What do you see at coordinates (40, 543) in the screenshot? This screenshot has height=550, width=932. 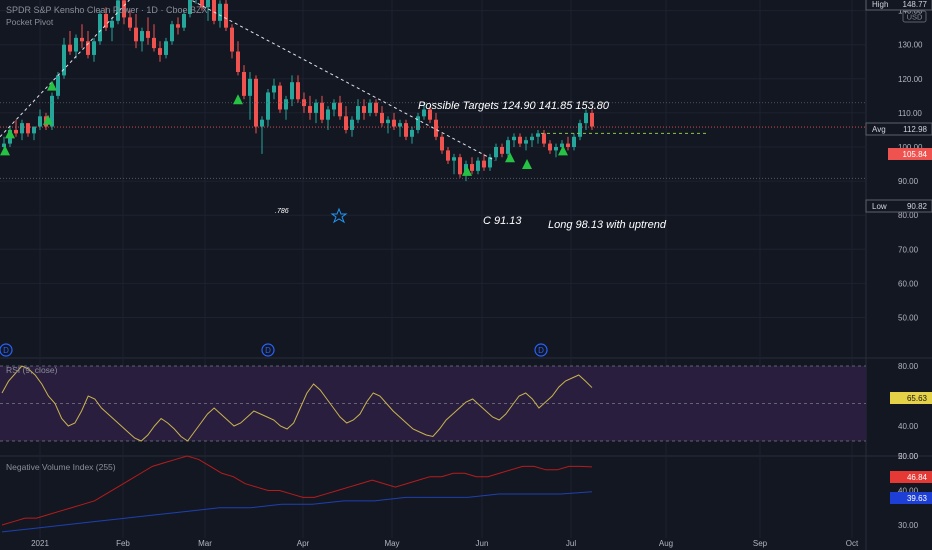 I see `x-tick-label: 2021` at bounding box center [40, 543].